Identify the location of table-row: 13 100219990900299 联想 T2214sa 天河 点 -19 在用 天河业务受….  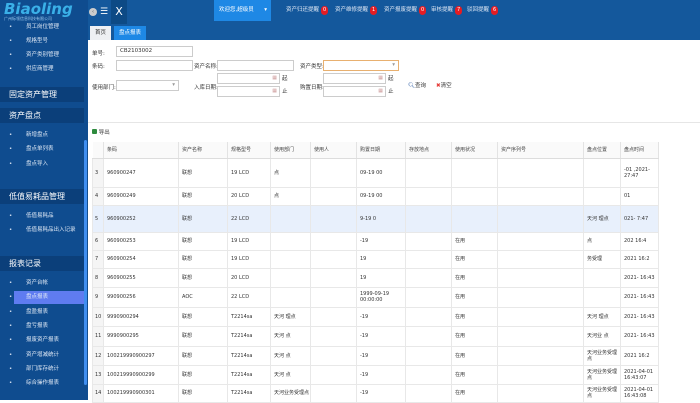
(375, 374).